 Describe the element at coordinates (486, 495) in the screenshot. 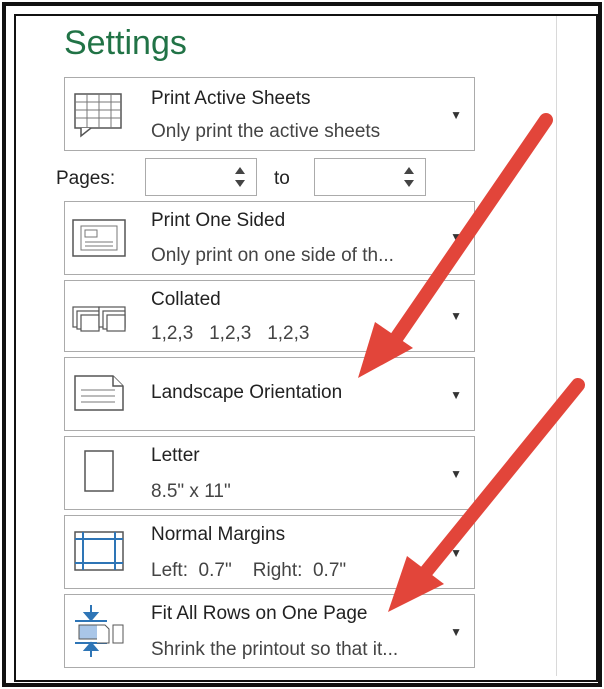

I see `arrow-to-scaling` at that location.